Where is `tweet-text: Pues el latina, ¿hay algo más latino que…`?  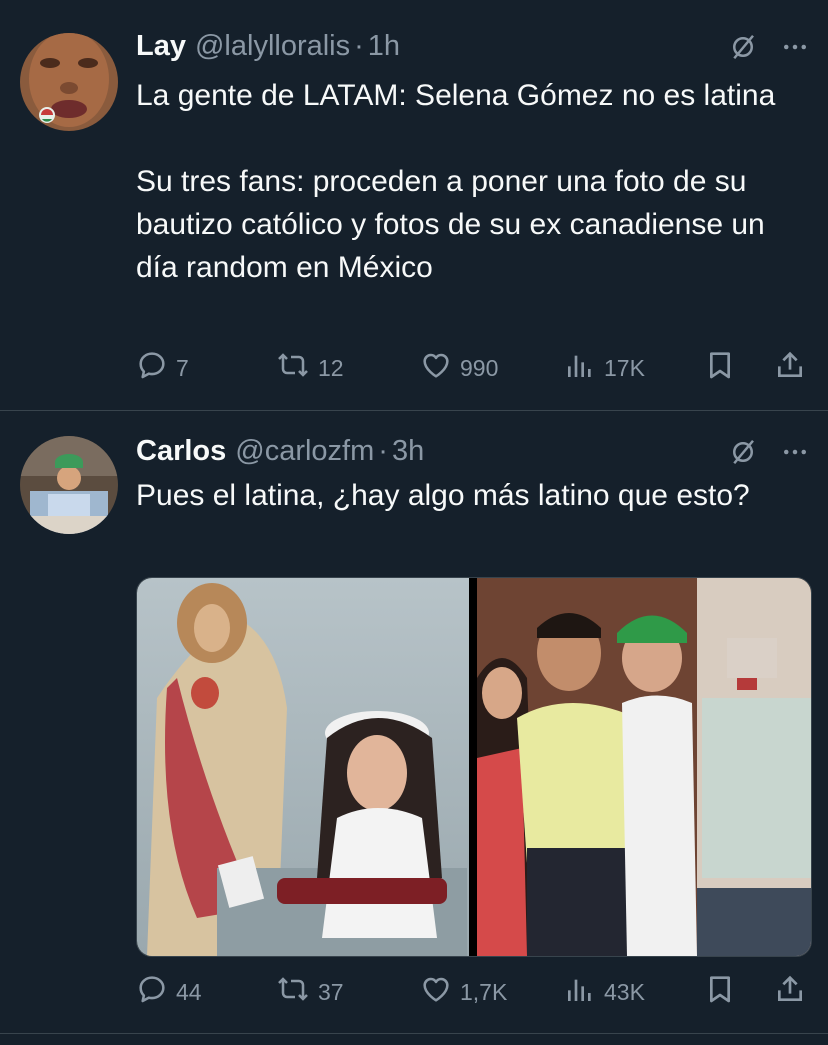
tweet-text: Pues el latina, ¿hay algo más latino que… is located at coordinates (443, 495).